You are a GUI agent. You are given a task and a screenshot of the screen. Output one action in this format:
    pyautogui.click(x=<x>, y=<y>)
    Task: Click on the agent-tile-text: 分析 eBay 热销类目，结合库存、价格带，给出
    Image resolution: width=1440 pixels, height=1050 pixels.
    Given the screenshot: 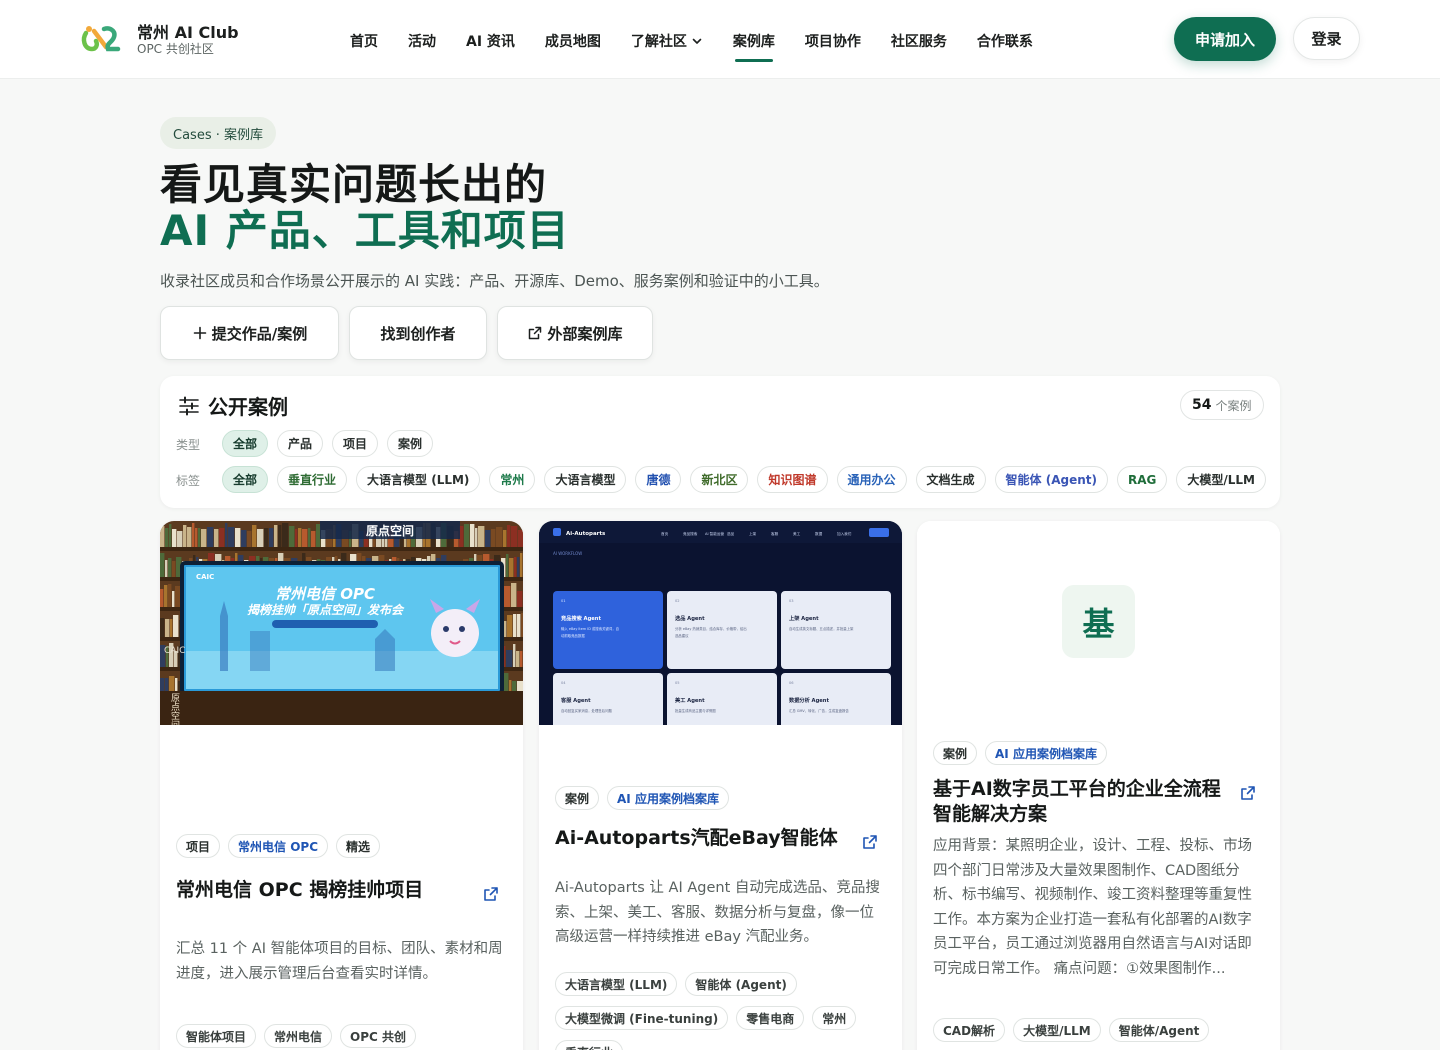 What is the action you would take?
    pyautogui.click(x=711, y=628)
    